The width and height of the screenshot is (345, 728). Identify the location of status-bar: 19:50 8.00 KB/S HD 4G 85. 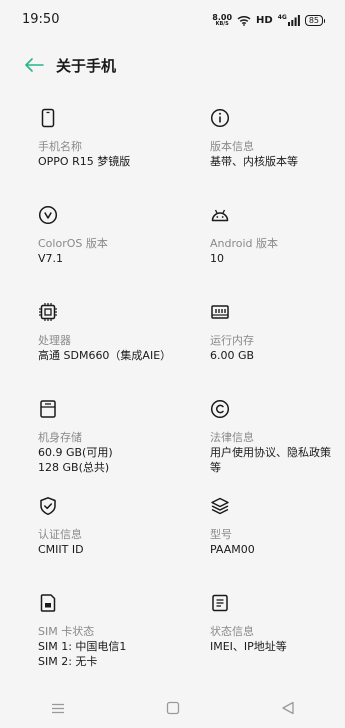
(172, 20).